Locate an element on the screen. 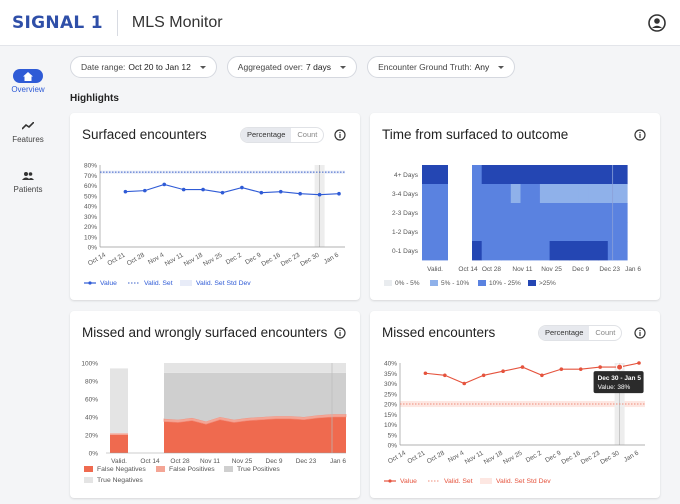 The image size is (680, 504). x-tick-label: Dec 30 is located at coordinates (610, 457).